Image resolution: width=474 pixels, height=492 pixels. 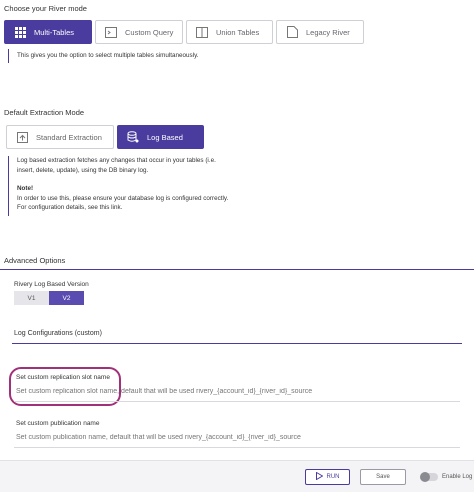 I want to click on mode-union-tables-button: Union Tables, so click(x=229, y=32).